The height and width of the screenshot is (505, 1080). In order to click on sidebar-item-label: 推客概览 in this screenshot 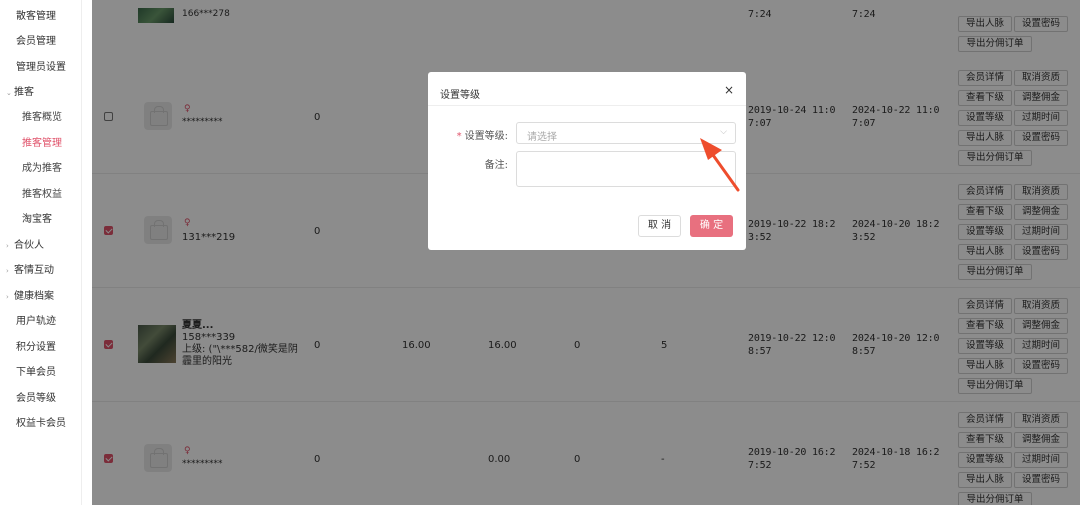, I will do `click(42, 117)`.